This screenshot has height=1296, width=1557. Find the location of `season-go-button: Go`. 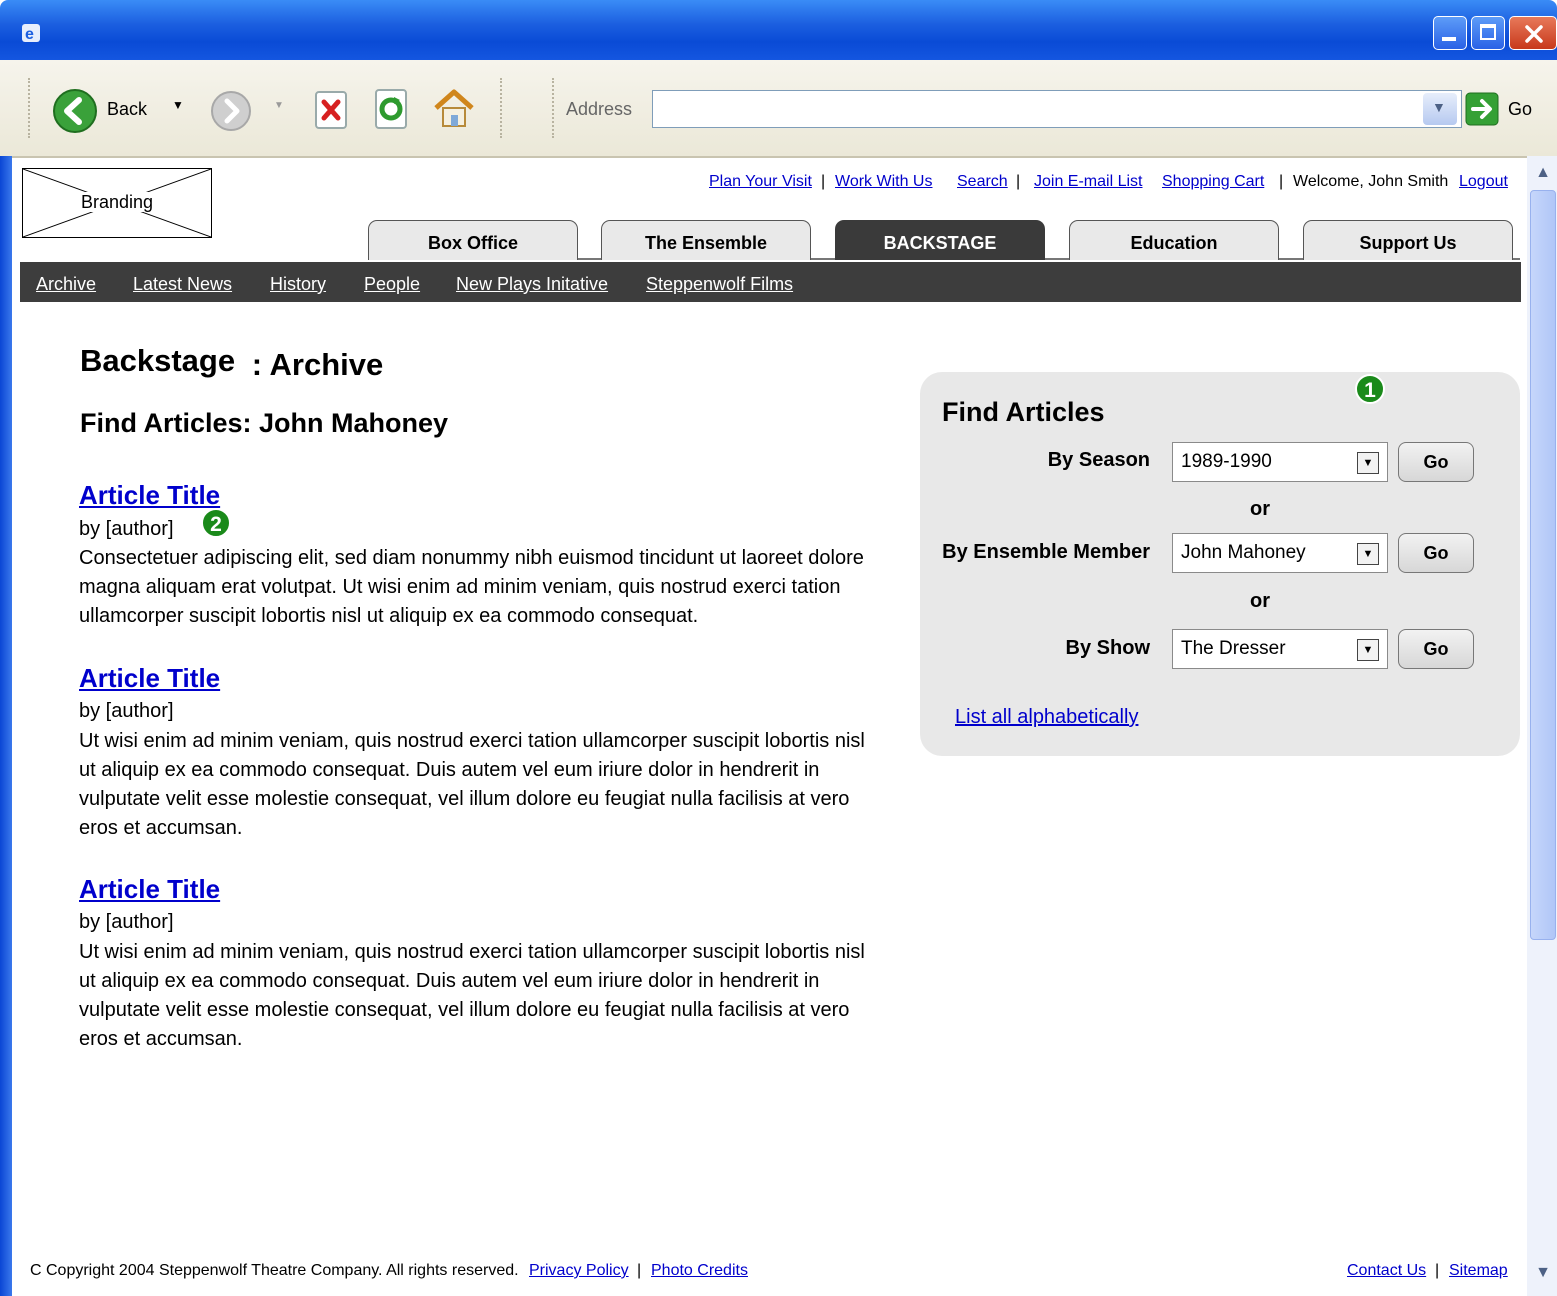

season-go-button: Go is located at coordinates (1436, 462).